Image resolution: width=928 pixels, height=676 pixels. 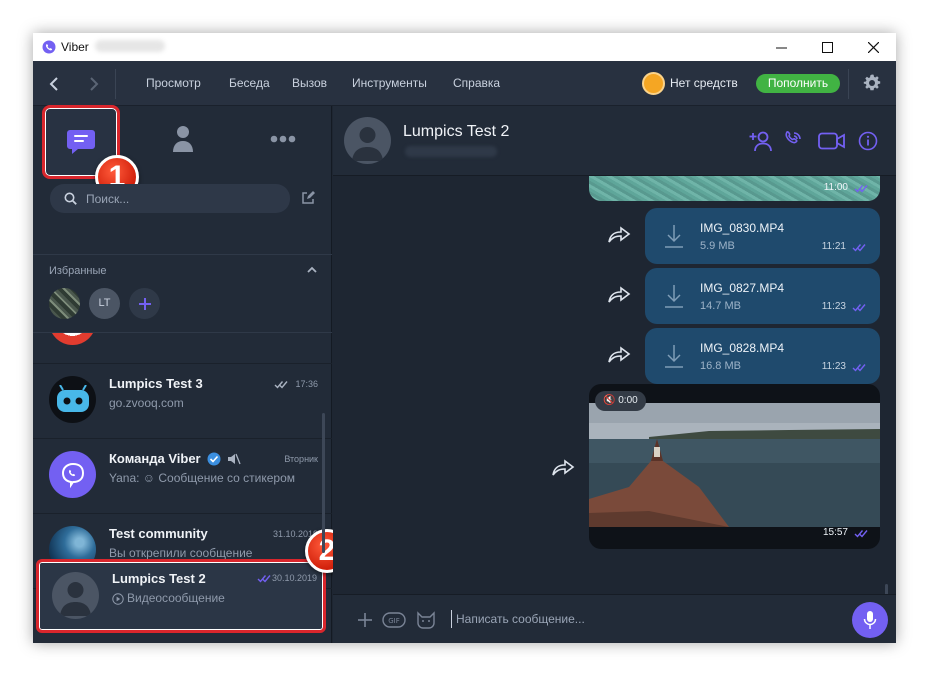 What do you see at coordinates (653, 83) in the screenshot?
I see `balance-avatar-icon` at bounding box center [653, 83].